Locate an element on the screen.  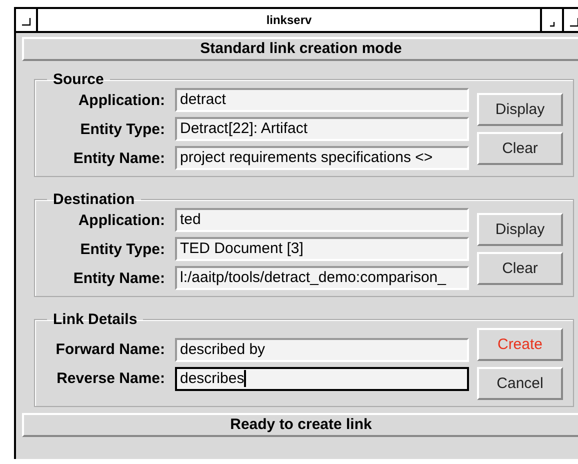
text-field: detract is located at coordinates (322, 100).